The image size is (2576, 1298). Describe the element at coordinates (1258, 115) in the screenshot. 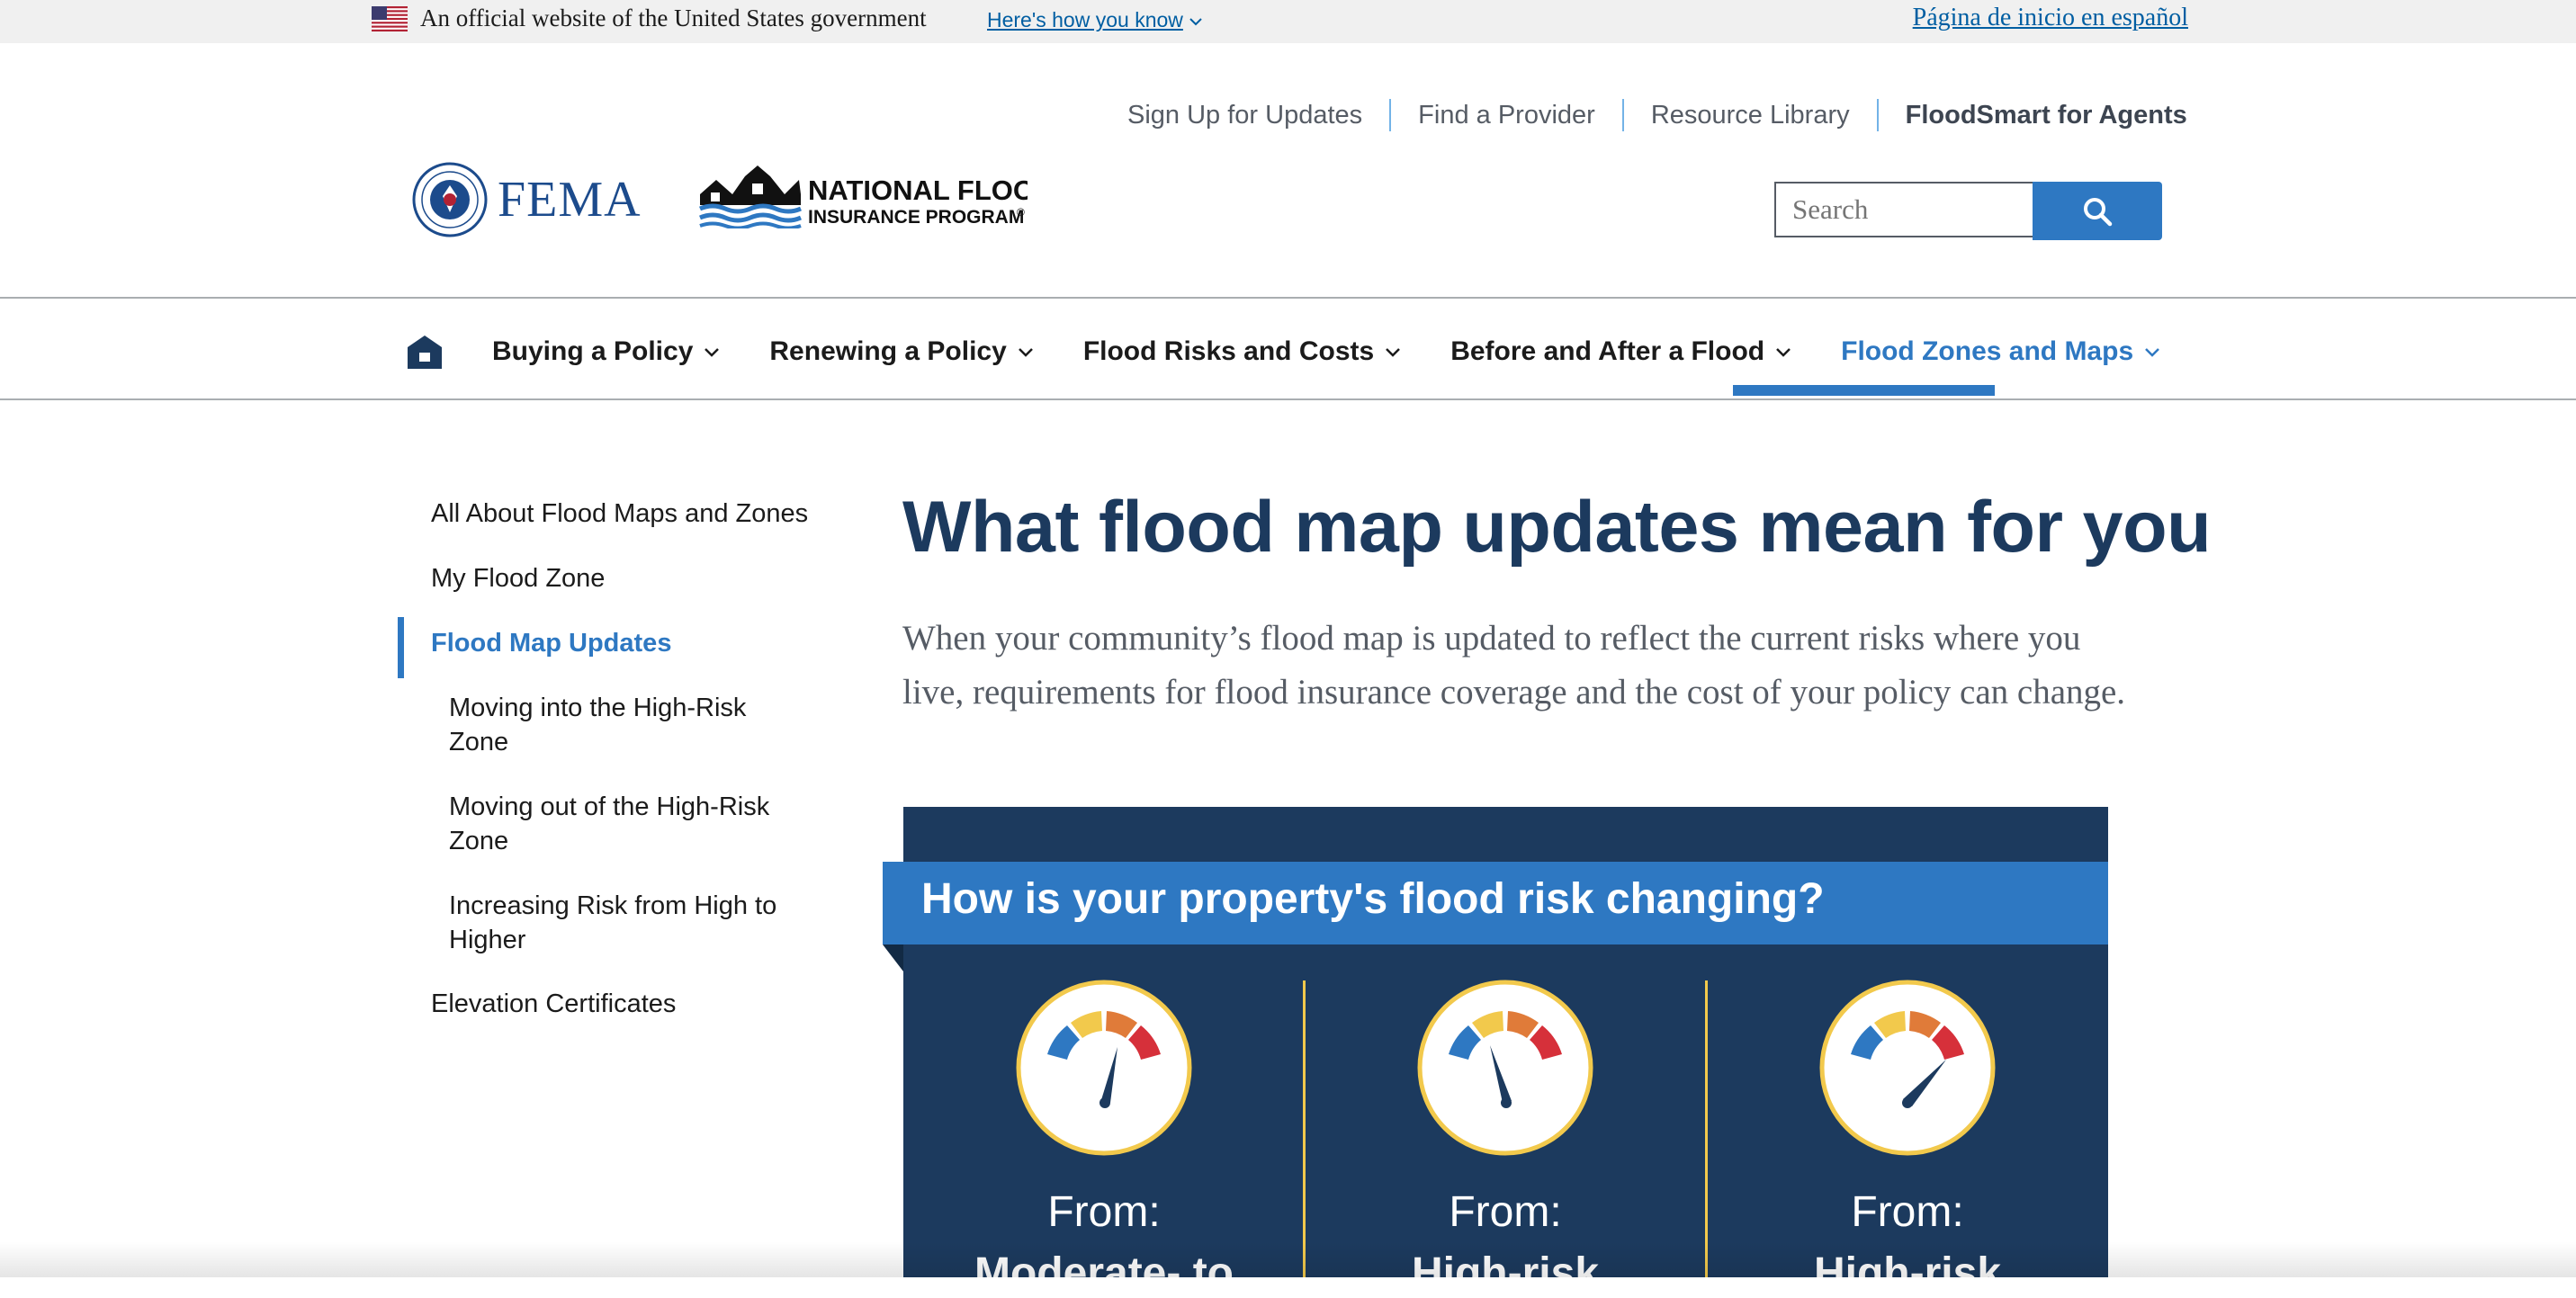

I see `sign-up-link: Sign Up for Updates` at that location.